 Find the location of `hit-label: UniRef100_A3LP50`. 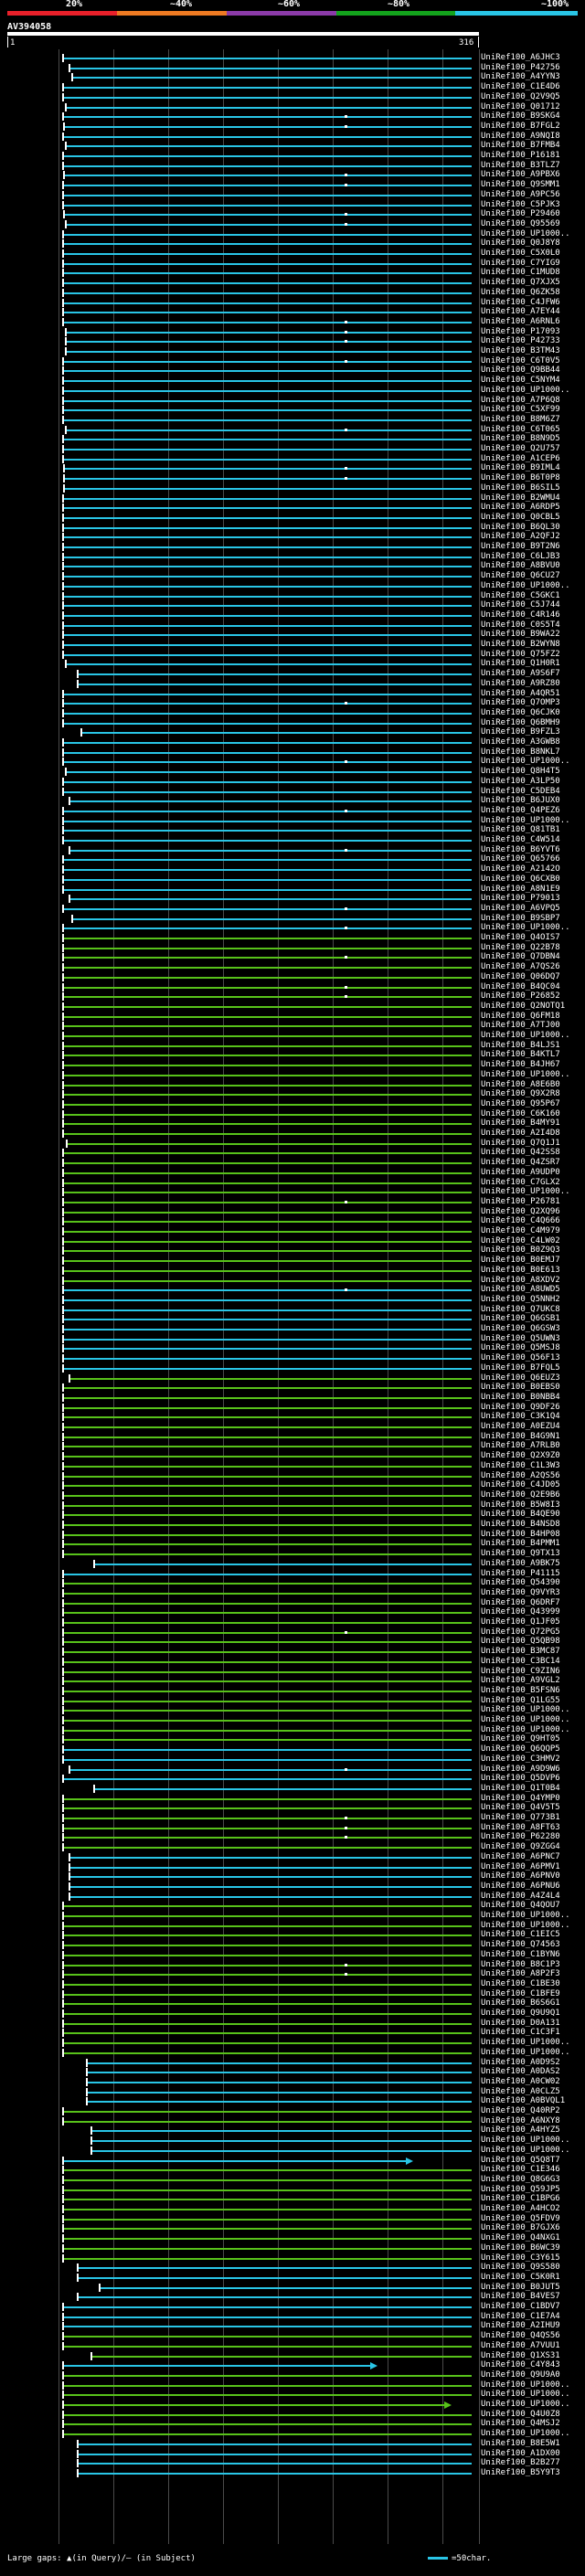

hit-label: UniRef100_A3LP50 is located at coordinates (520, 781).